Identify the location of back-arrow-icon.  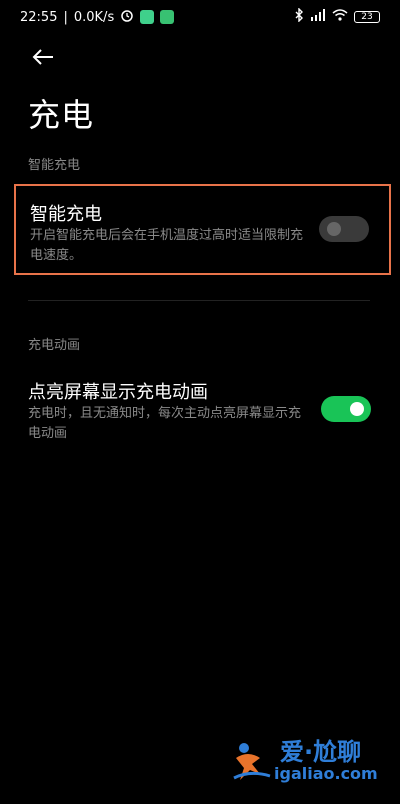
(43, 59).